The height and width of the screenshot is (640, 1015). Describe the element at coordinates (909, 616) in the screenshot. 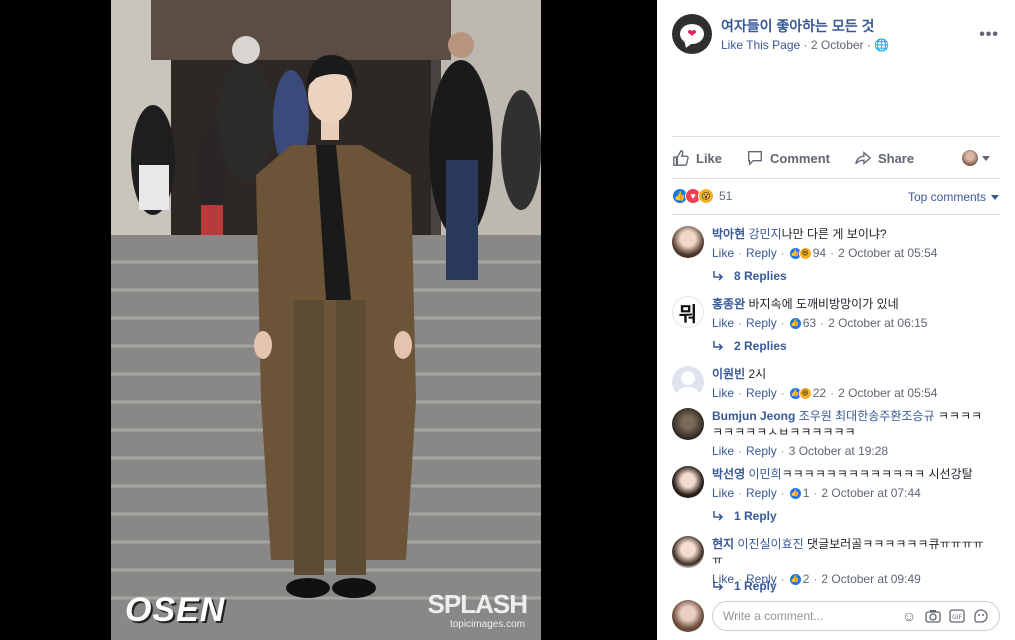

I see `emoji-icon: ☺` at that location.